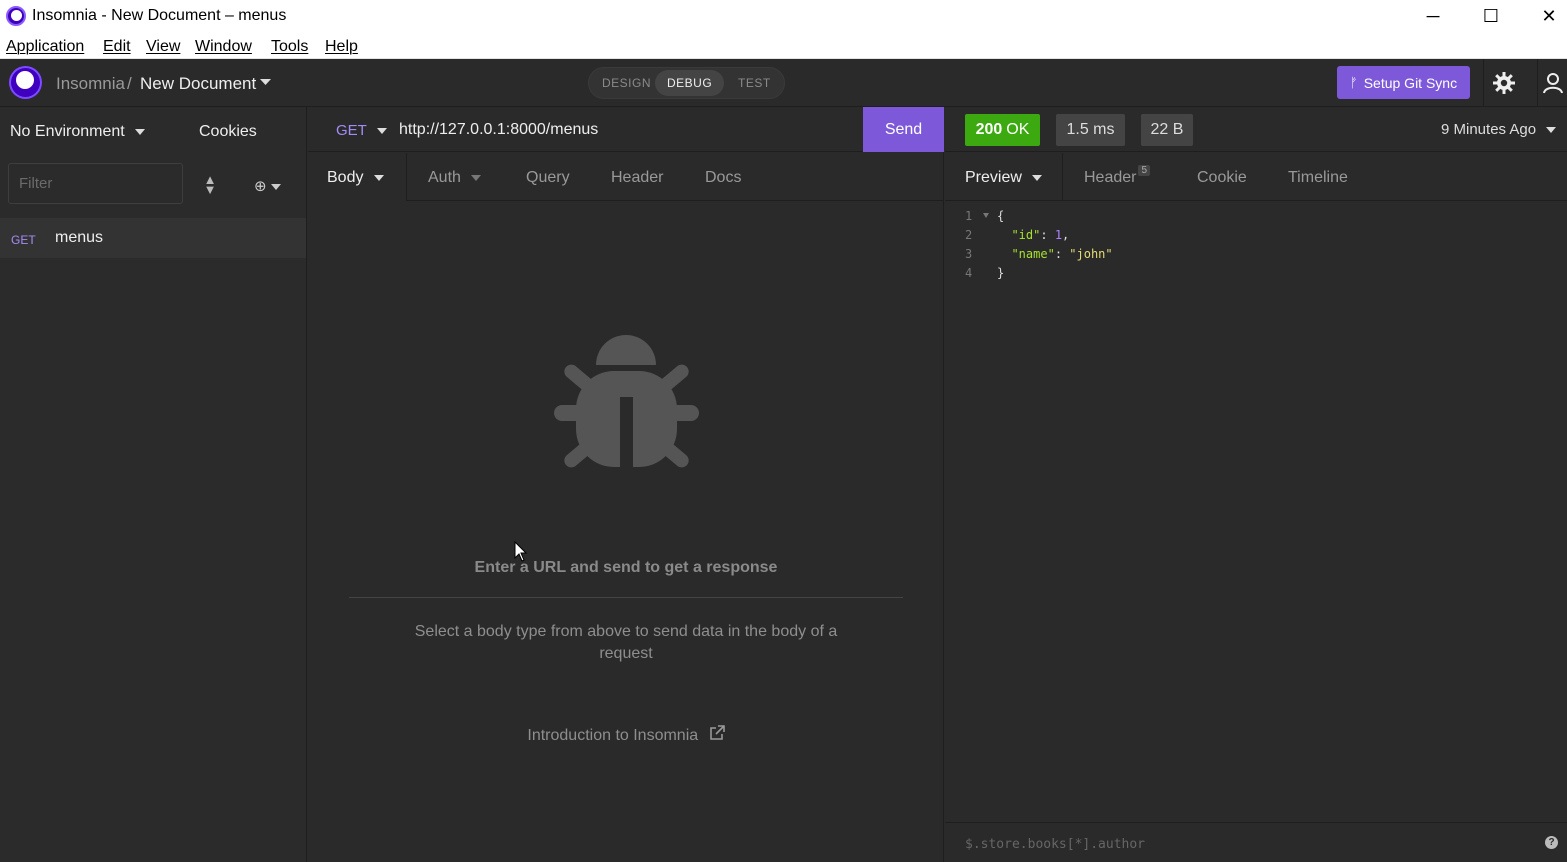 This screenshot has width=1567, height=862. Describe the element at coordinates (260, 186) in the screenshot. I see `plus-circle-icon: ⊕` at that location.